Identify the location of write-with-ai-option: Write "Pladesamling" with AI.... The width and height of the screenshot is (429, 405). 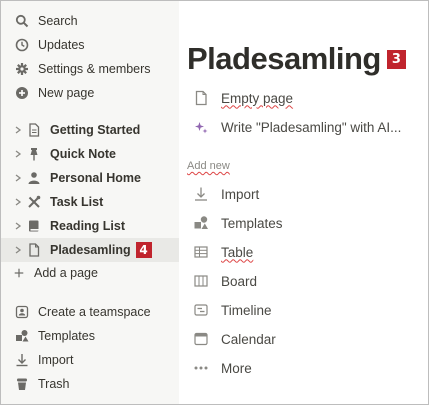
(297, 127).